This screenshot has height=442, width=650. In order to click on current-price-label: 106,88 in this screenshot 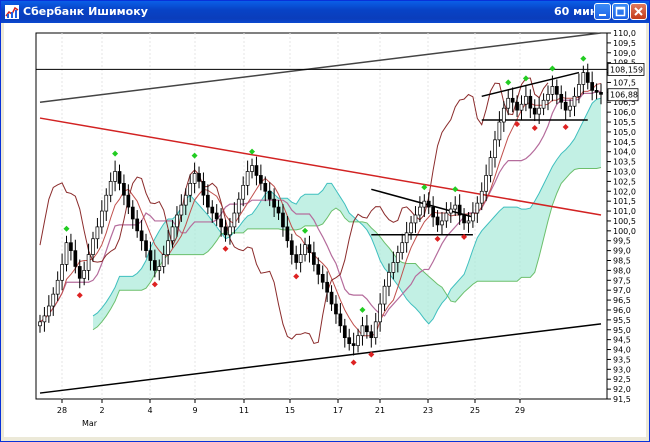, I will do `click(624, 95)`.